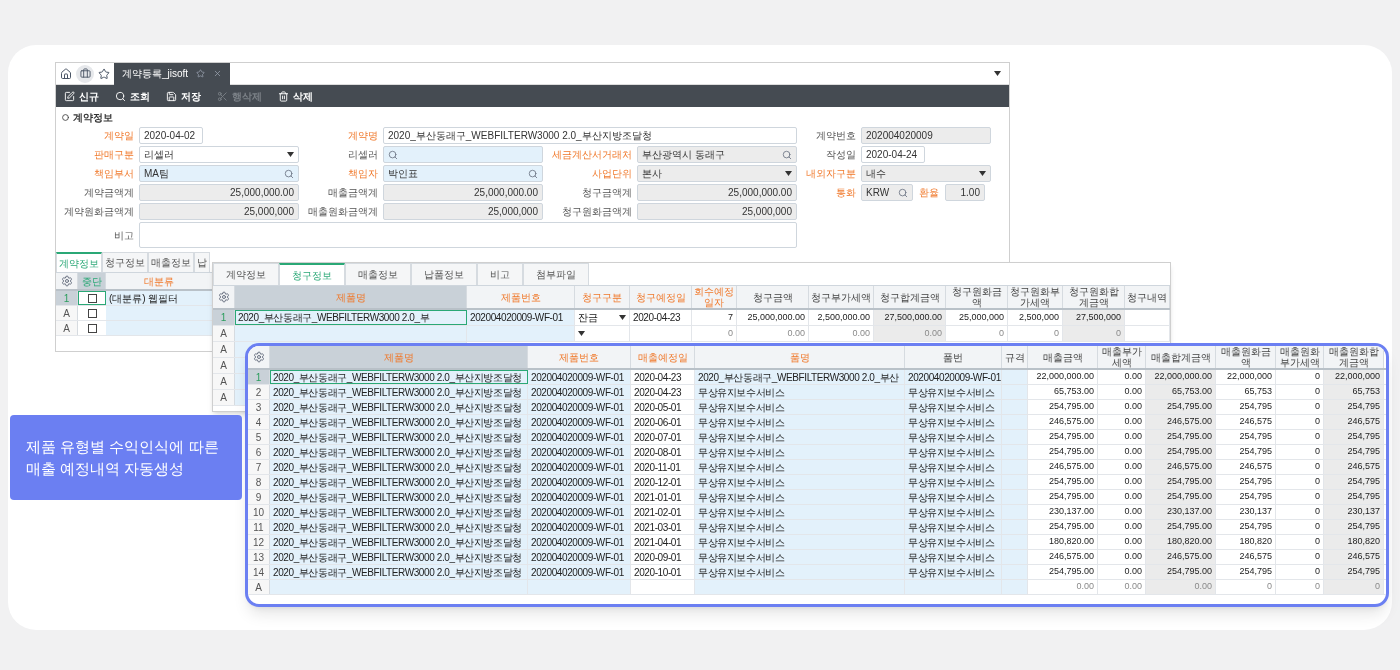 The width and height of the screenshot is (1400, 670). Describe the element at coordinates (556, 274) in the screenshot. I see `tab: 첨부파일` at that location.